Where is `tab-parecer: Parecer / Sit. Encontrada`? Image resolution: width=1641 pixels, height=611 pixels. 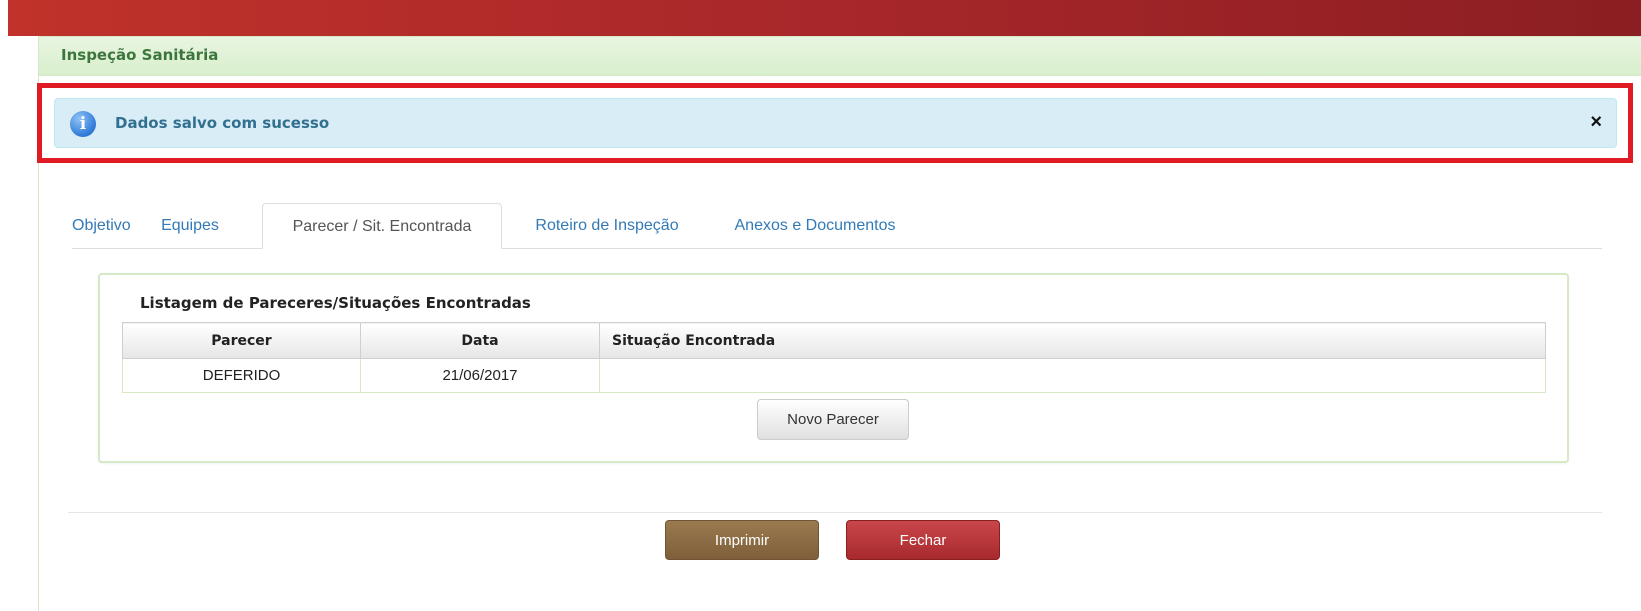
tab-parecer: Parecer / Sit. Encontrada is located at coordinates (382, 226).